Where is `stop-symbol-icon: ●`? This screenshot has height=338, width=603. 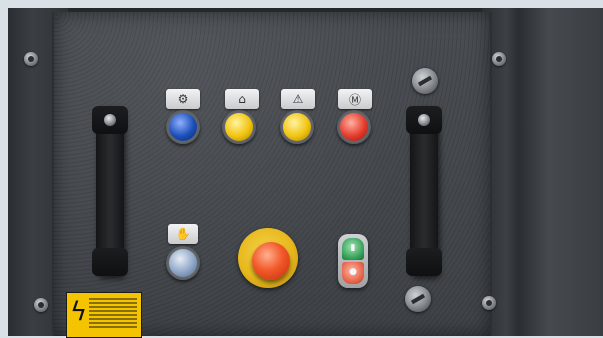
stop-symbol-icon: ● is located at coordinates (353, 272).